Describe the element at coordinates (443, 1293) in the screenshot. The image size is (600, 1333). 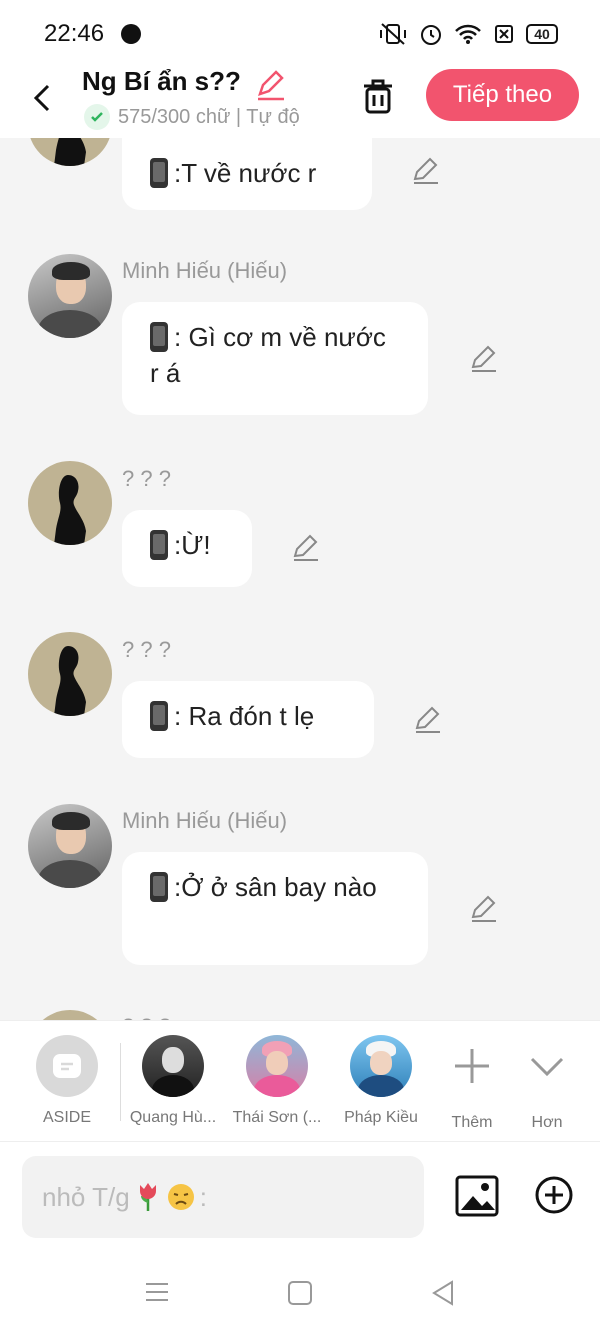
I see `back-nav-icon` at that location.